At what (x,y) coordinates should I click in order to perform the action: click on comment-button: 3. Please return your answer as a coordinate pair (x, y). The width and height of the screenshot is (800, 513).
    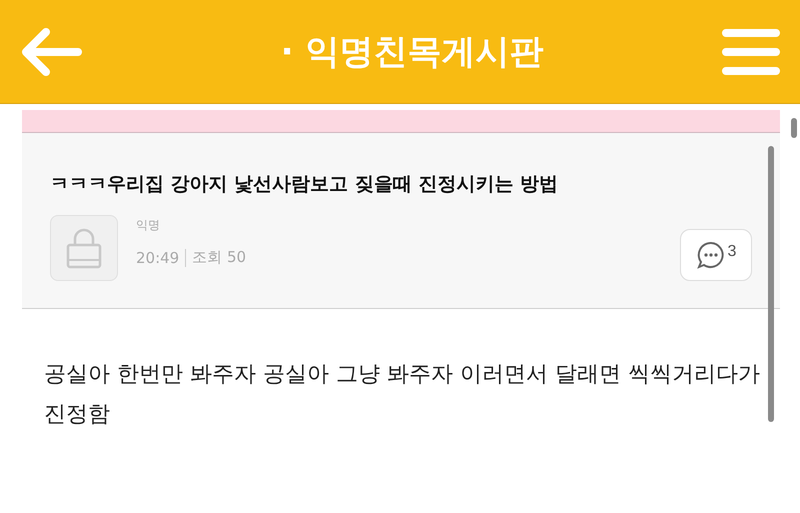
    Looking at the image, I should click on (716, 255).